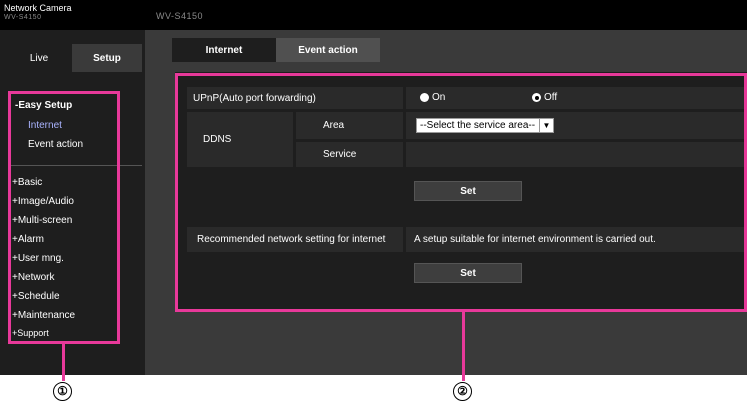 The height and width of the screenshot is (405, 747). Describe the element at coordinates (107, 58) in the screenshot. I see `tab-setup: Setup` at that location.